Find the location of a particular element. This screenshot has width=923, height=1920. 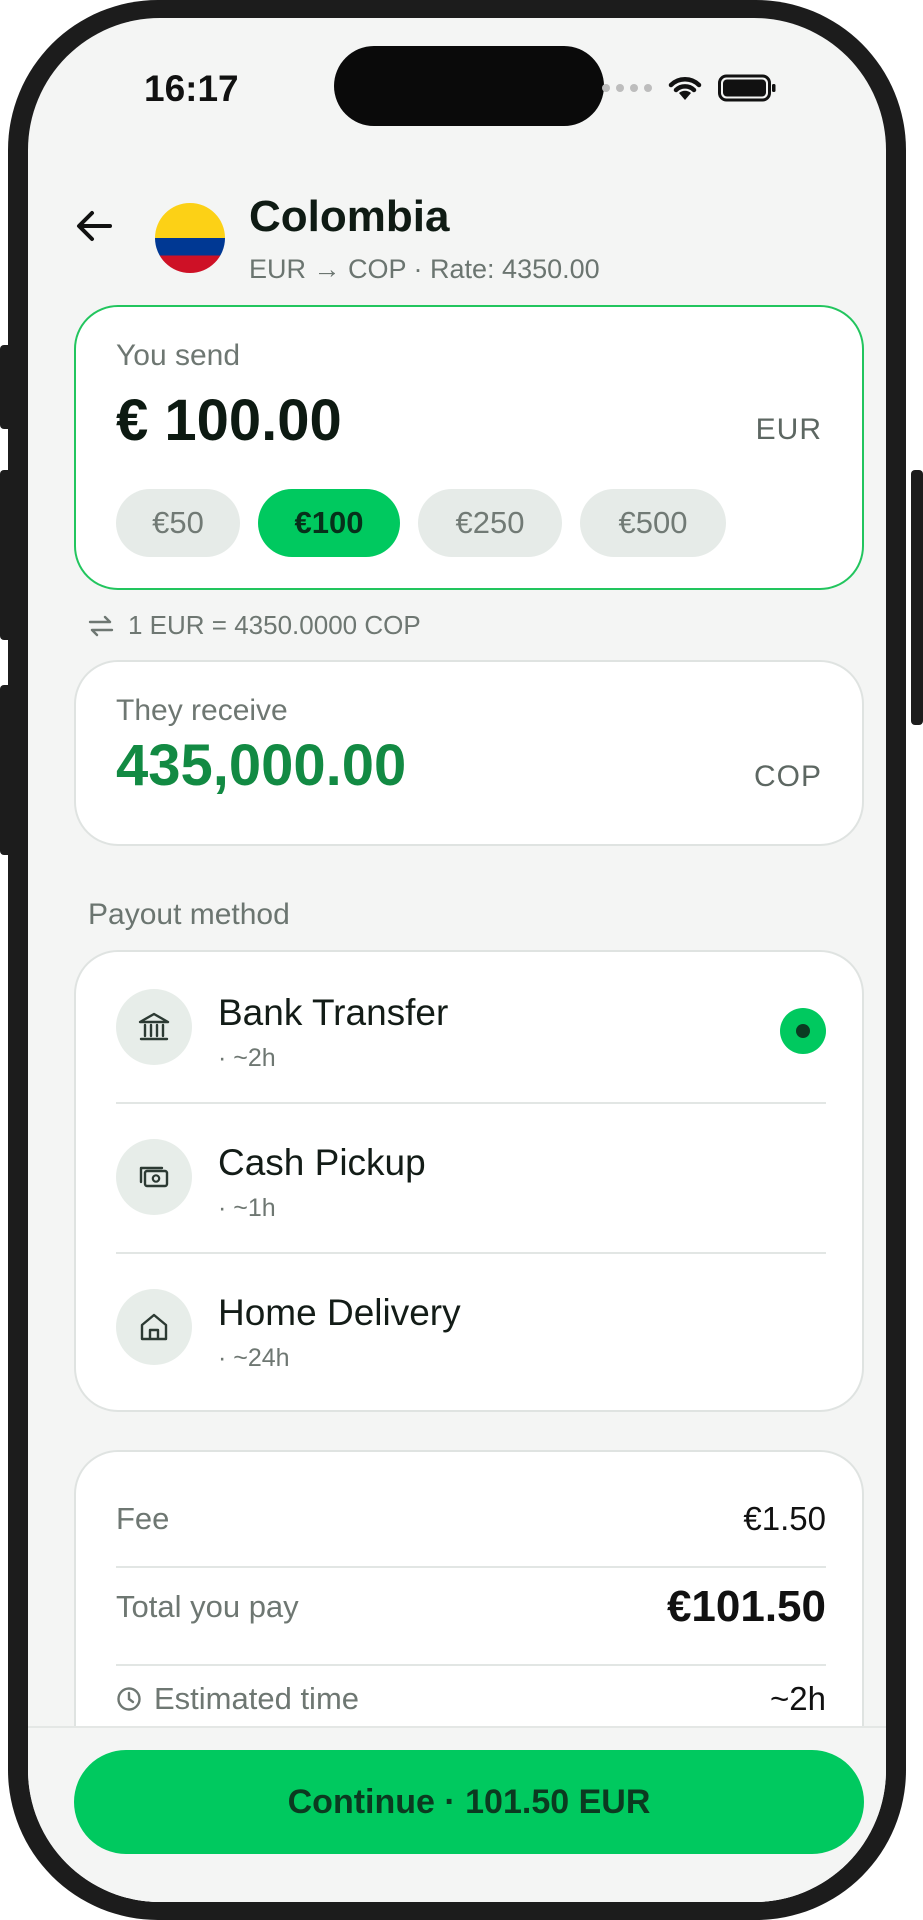

payout-option-name: Bank Transfer is located at coordinates (333, 1012).